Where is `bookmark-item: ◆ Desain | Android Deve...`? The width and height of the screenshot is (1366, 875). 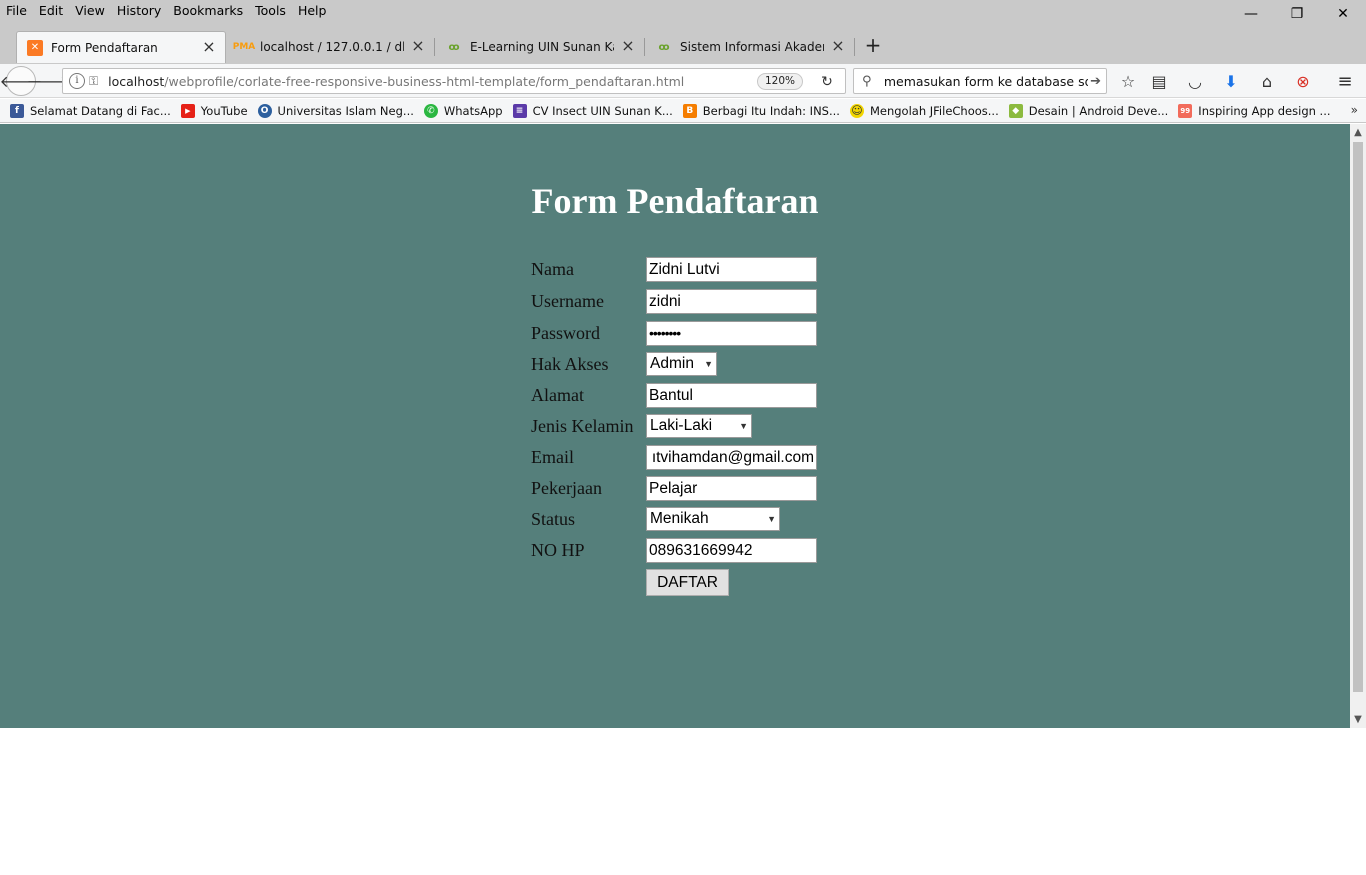
bookmark-item: ◆ Desain | Android Deve... is located at coordinates (1088, 110).